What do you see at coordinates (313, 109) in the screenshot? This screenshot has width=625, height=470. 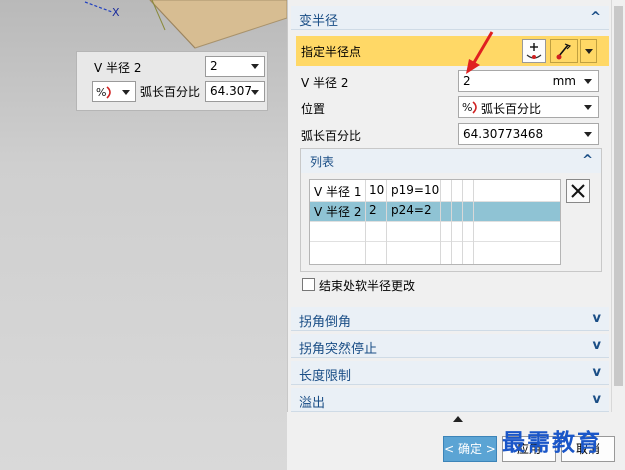 I see `position-label: 位置` at bounding box center [313, 109].